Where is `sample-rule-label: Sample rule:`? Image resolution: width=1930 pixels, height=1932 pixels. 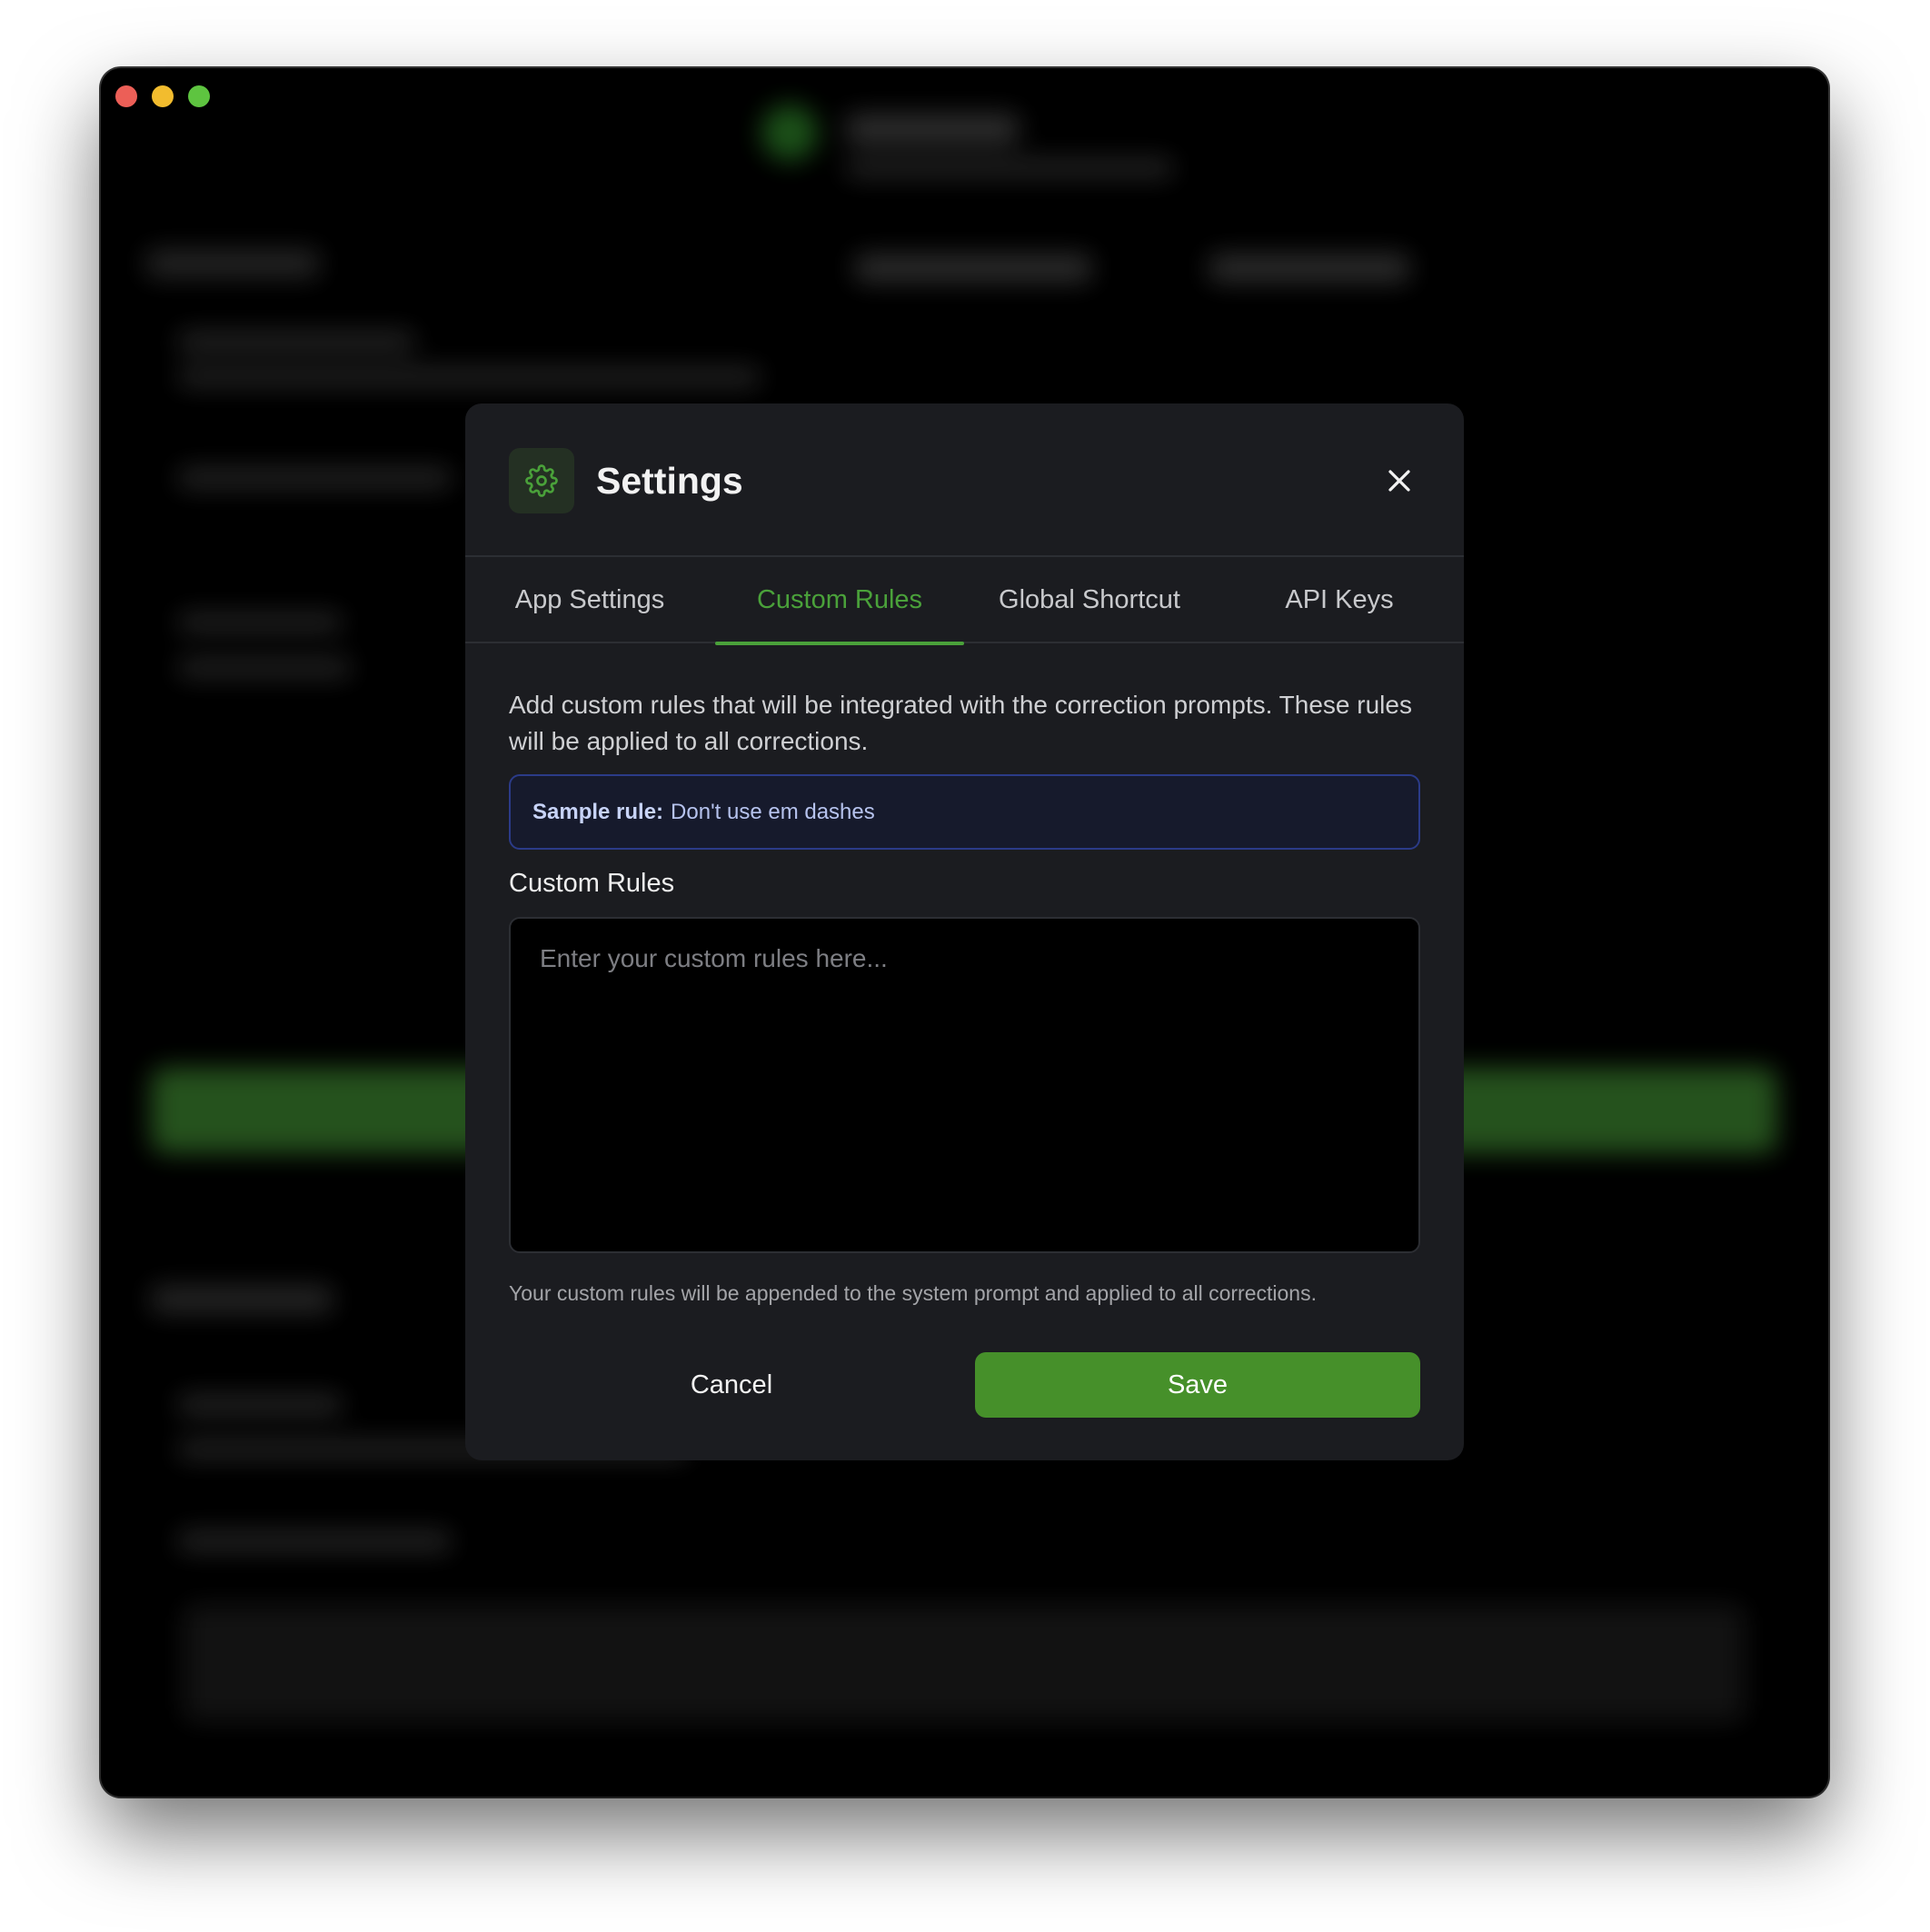 sample-rule-label: Sample rule: is located at coordinates (598, 811).